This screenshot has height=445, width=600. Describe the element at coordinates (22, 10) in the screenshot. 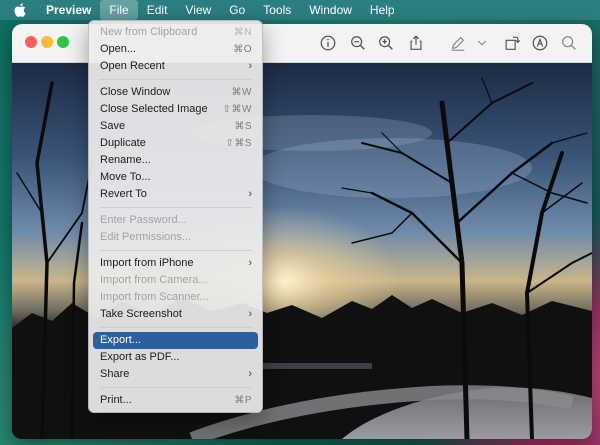

I see `apple-icon` at that location.